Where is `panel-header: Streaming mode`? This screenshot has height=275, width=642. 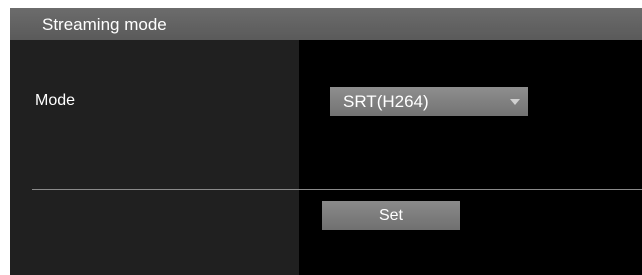 panel-header: Streaming mode is located at coordinates (326, 24).